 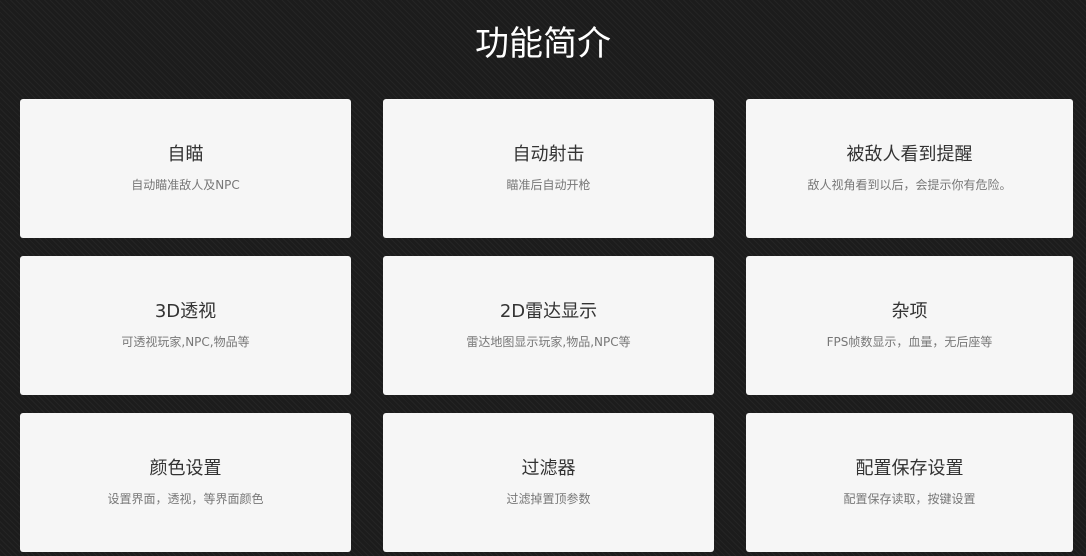 What do you see at coordinates (185, 499) in the screenshot?
I see `feature-description: 设置界面，透视，等界面颜色` at bounding box center [185, 499].